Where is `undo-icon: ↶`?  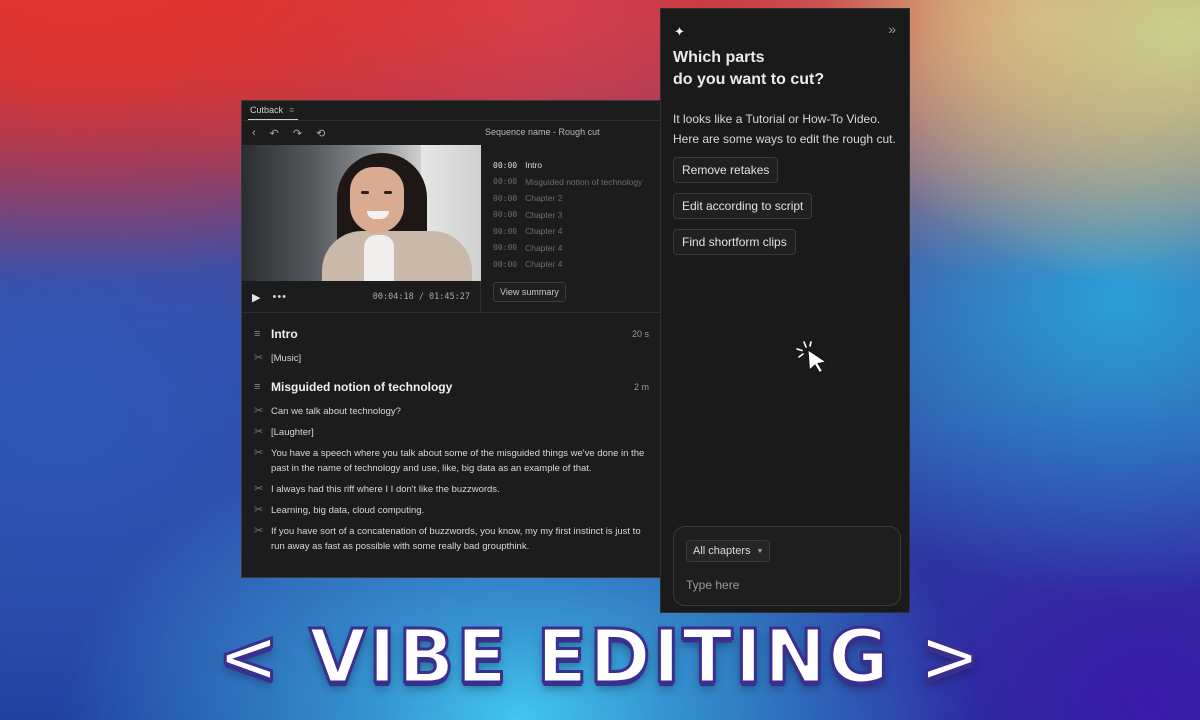
undo-icon: ↶ is located at coordinates (274, 133).